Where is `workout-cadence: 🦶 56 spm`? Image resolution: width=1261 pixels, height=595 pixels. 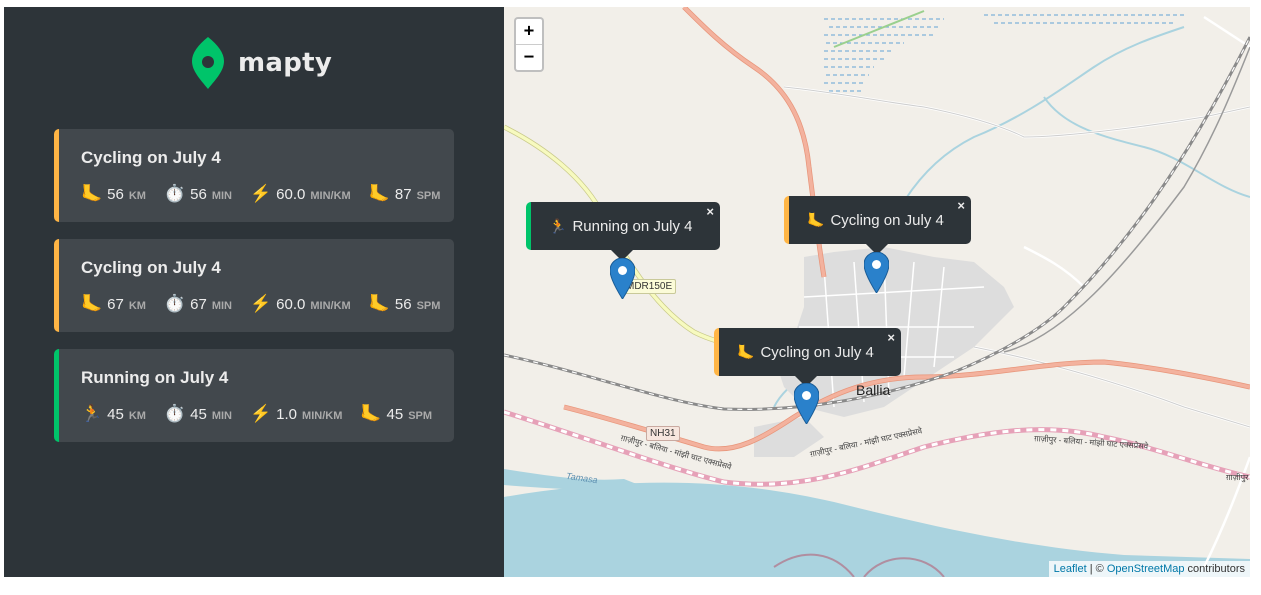 workout-cadence: 🦶 56 spm is located at coordinates (405, 304).